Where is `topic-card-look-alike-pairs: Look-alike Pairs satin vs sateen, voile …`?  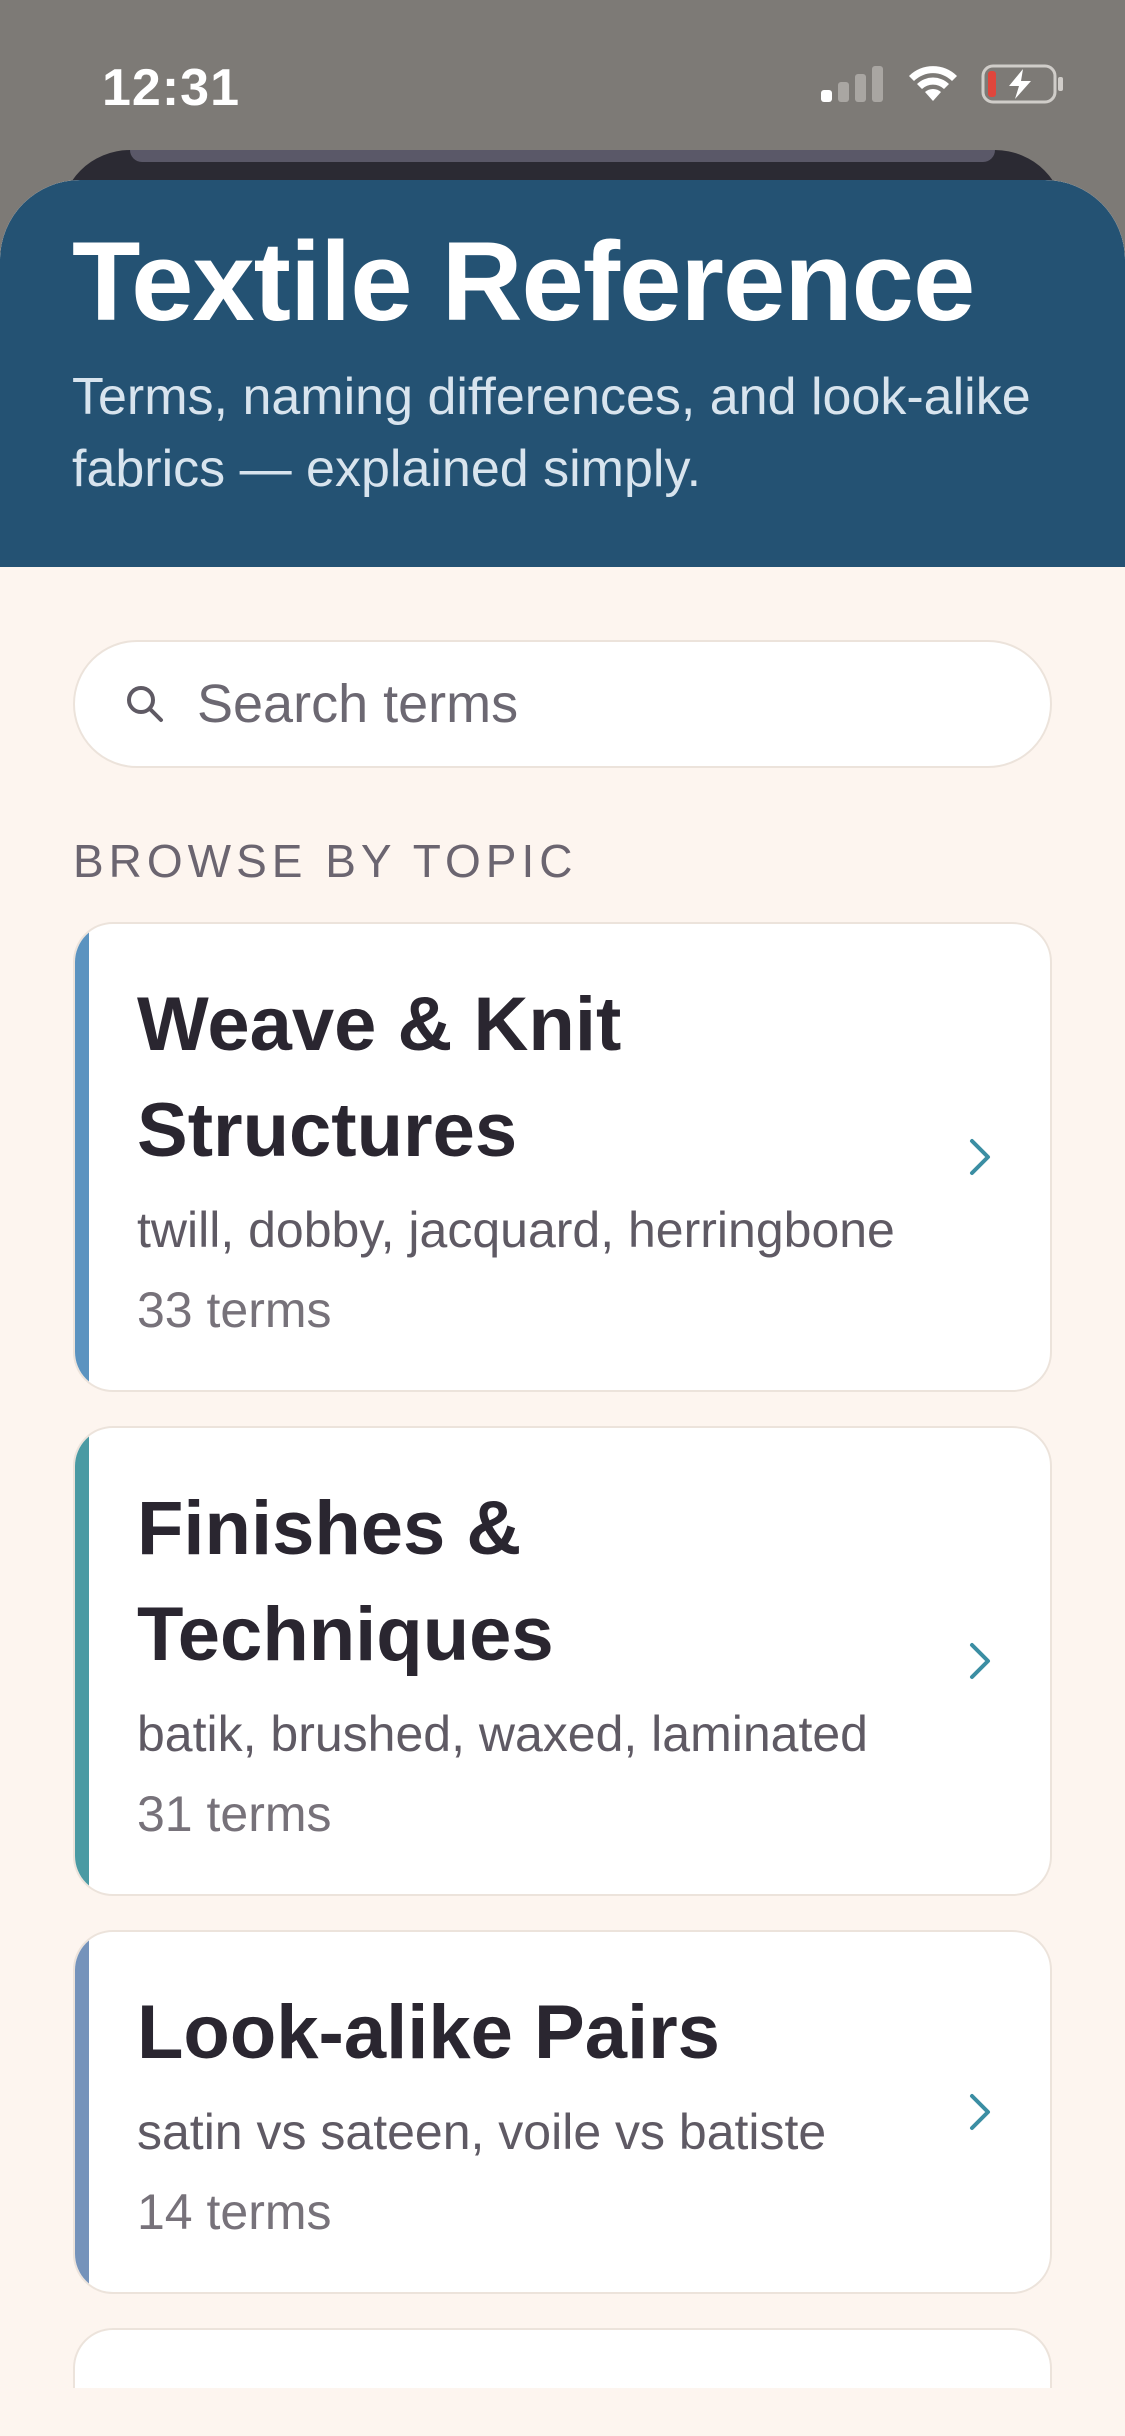 topic-card-look-alike-pairs: Look-alike Pairs satin vs sateen, voile … is located at coordinates (562, 2112).